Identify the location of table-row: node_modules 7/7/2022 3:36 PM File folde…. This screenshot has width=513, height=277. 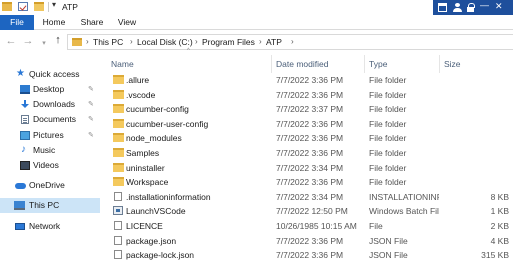
(310, 138).